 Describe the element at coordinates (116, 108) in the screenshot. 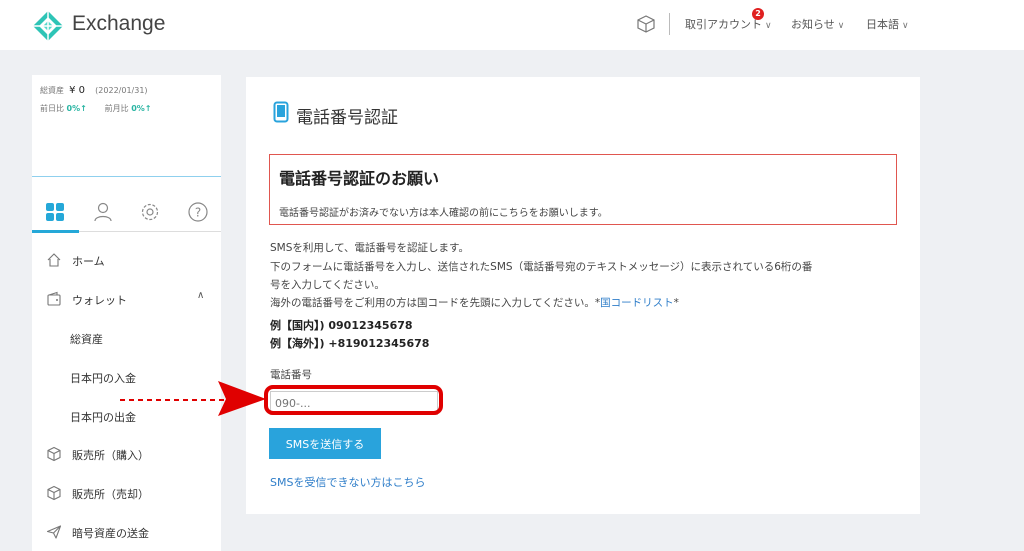

I see `month-change-label: 前月比` at that location.